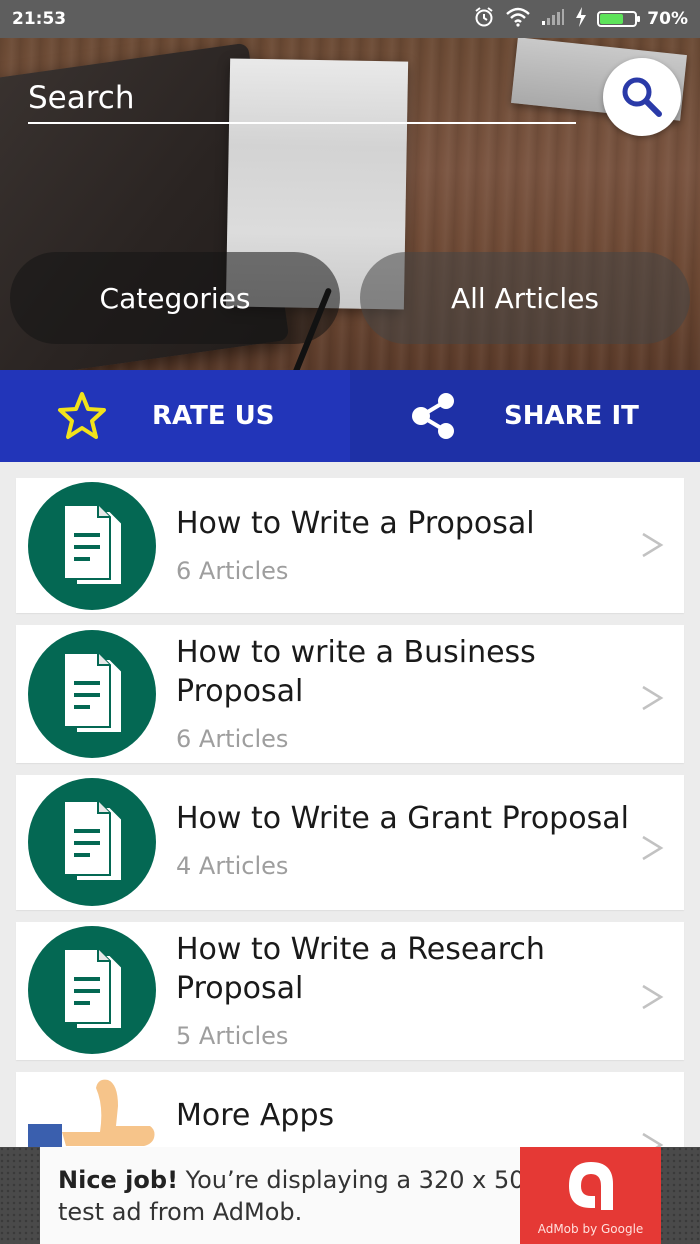  Describe the element at coordinates (355, 523) in the screenshot. I see `list-item-title: How to Write a Proposal` at that location.